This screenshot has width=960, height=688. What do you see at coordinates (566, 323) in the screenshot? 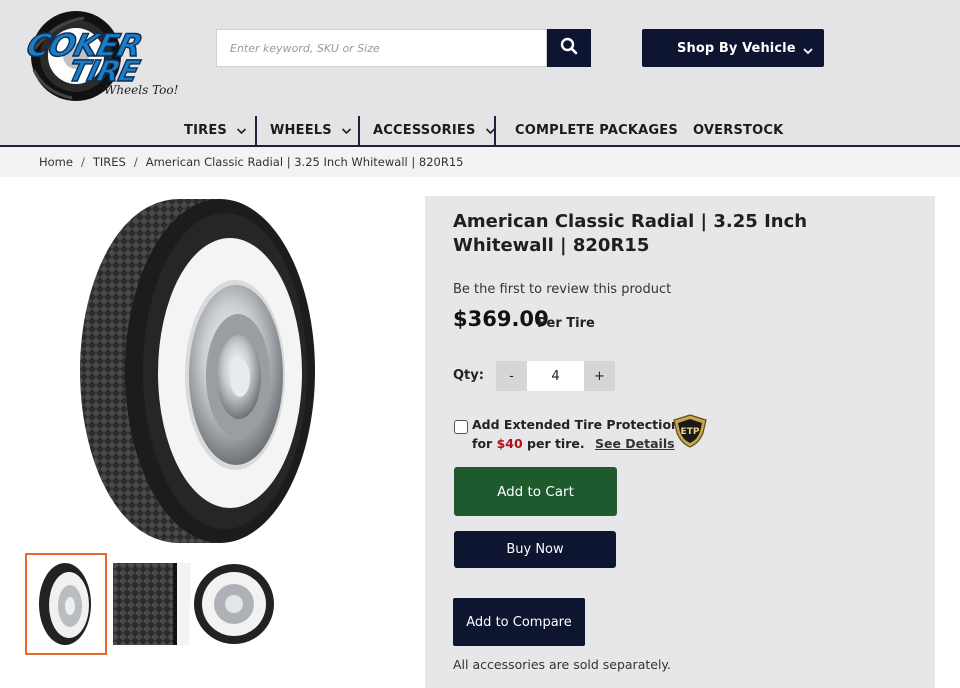
I see `price-unit: Per Tire` at bounding box center [566, 323].